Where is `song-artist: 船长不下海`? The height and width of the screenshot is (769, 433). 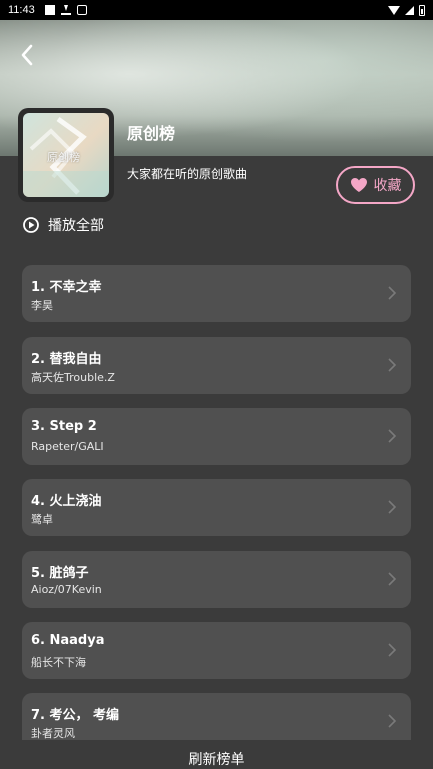
song-artist: 船长不下海 is located at coordinates (58, 662).